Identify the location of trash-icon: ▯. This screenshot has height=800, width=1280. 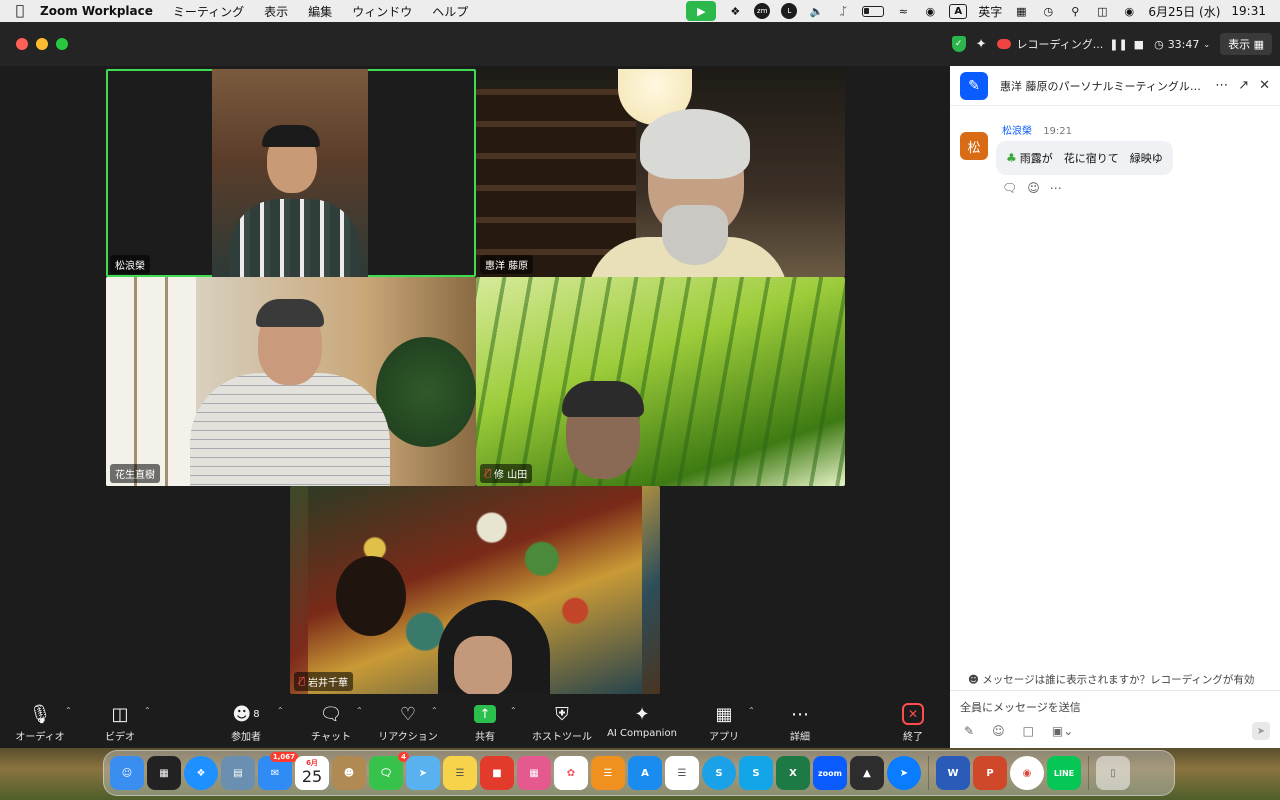
(1113, 773).